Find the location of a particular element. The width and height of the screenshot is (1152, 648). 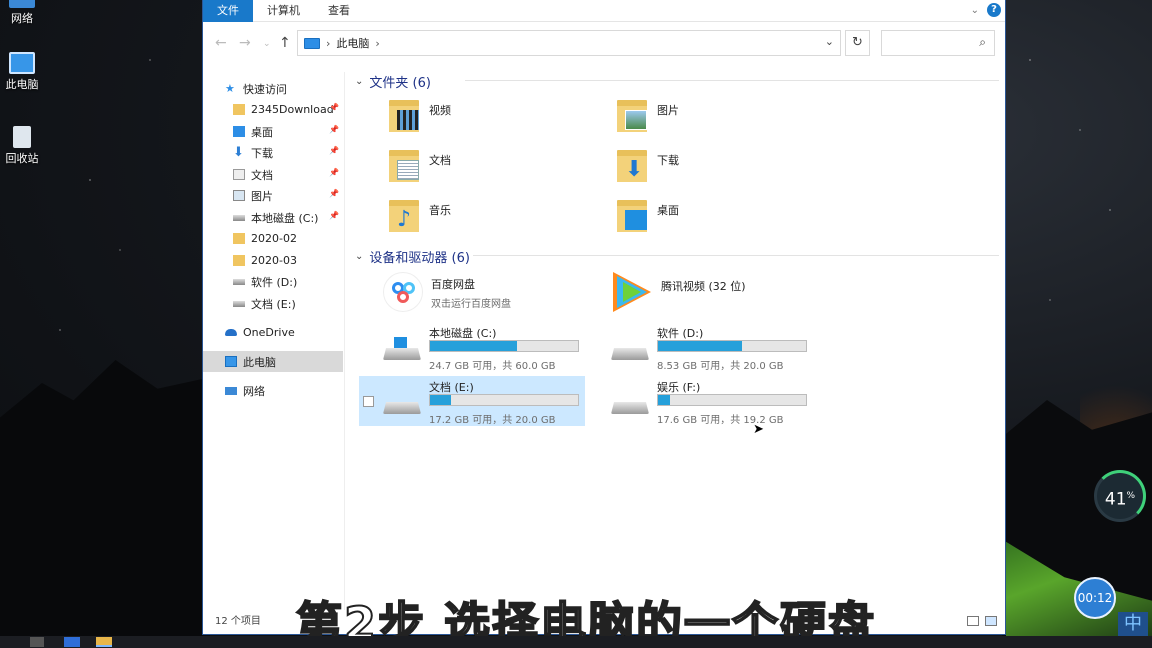

document-icon is located at coordinates (239, 174).